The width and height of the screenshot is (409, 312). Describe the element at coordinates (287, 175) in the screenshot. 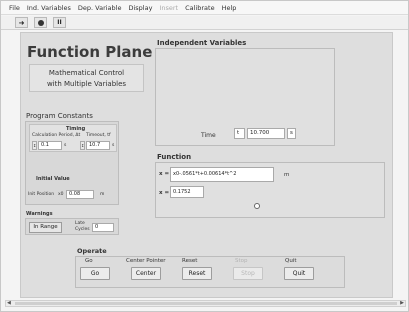

I see `expr-unit: m` at that location.